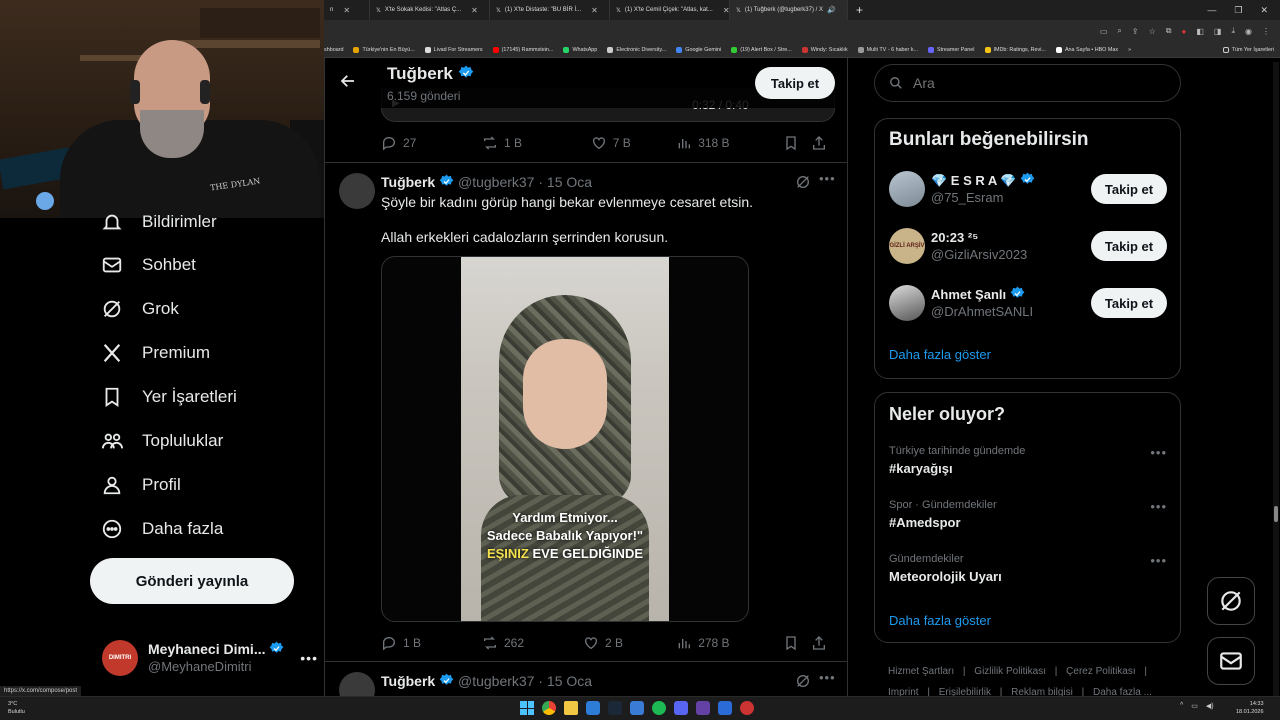  Describe the element at coordinates (1264, 10) in the screenshot. I see `window-close-icon: ✕` at that location.